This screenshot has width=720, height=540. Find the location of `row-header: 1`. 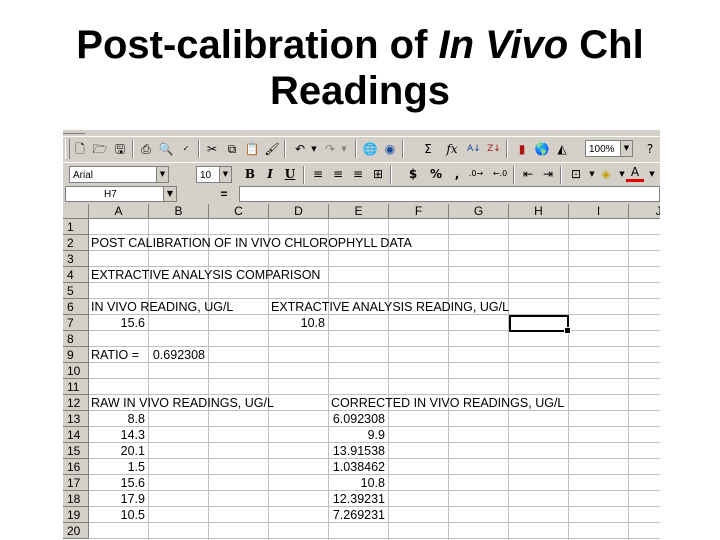

row-header: 1 is located at coordinates (76, 227).